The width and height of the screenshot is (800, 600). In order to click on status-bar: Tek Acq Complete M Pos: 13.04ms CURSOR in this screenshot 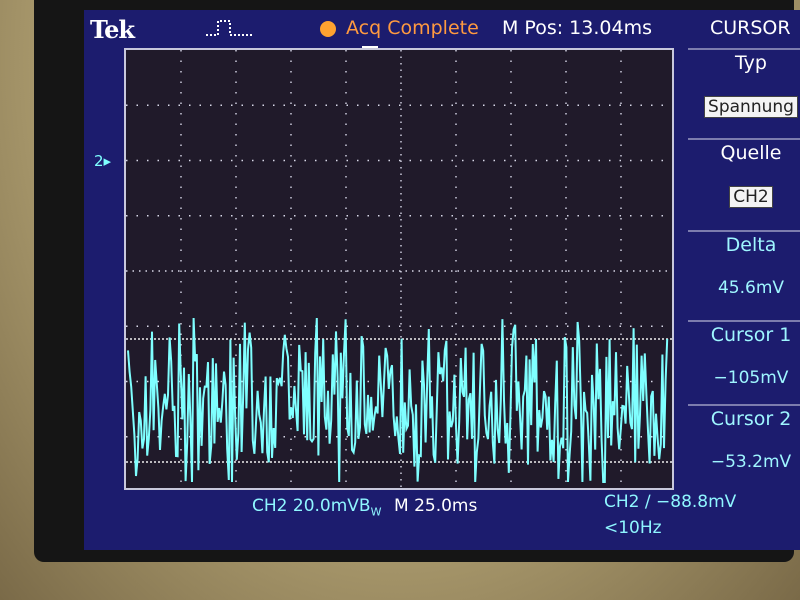, I will do `click(442, 28)`.